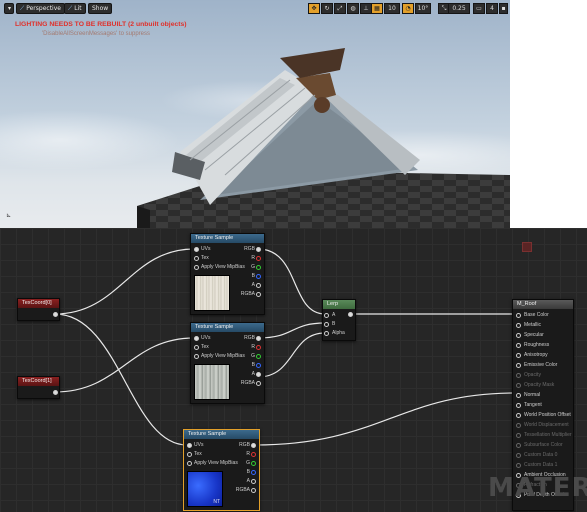 This screenshot has height=512, width=587. I want to click on texcoord-0-title: TexCoord[0], so click(38, 303).